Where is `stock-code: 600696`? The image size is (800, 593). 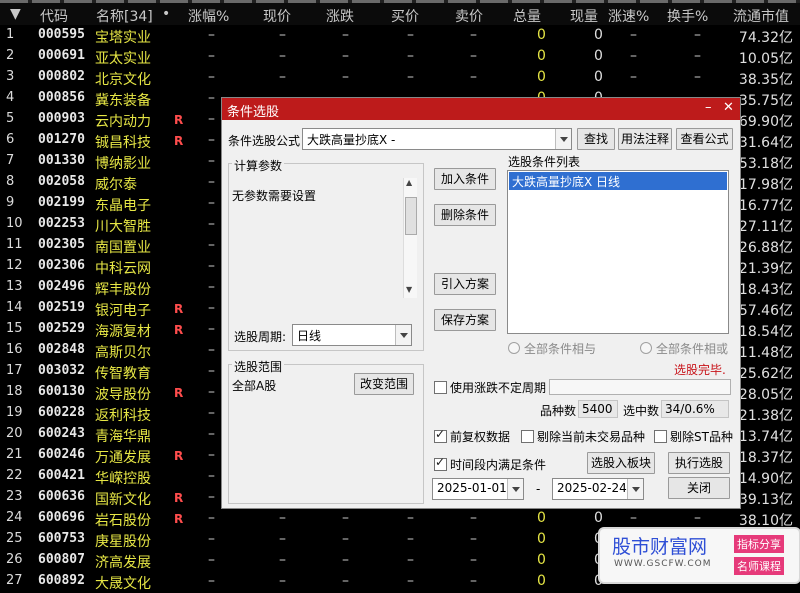 stock-code: 600696 is located at coordinates (61, 517).